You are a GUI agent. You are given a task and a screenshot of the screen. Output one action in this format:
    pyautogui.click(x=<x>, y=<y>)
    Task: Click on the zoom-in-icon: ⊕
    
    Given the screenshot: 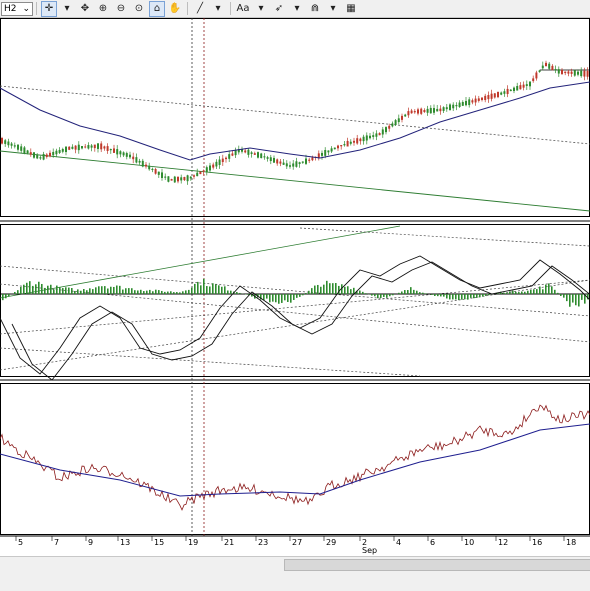 What is the action you would take?
    pyautogui.click(x=103, y=9)
    